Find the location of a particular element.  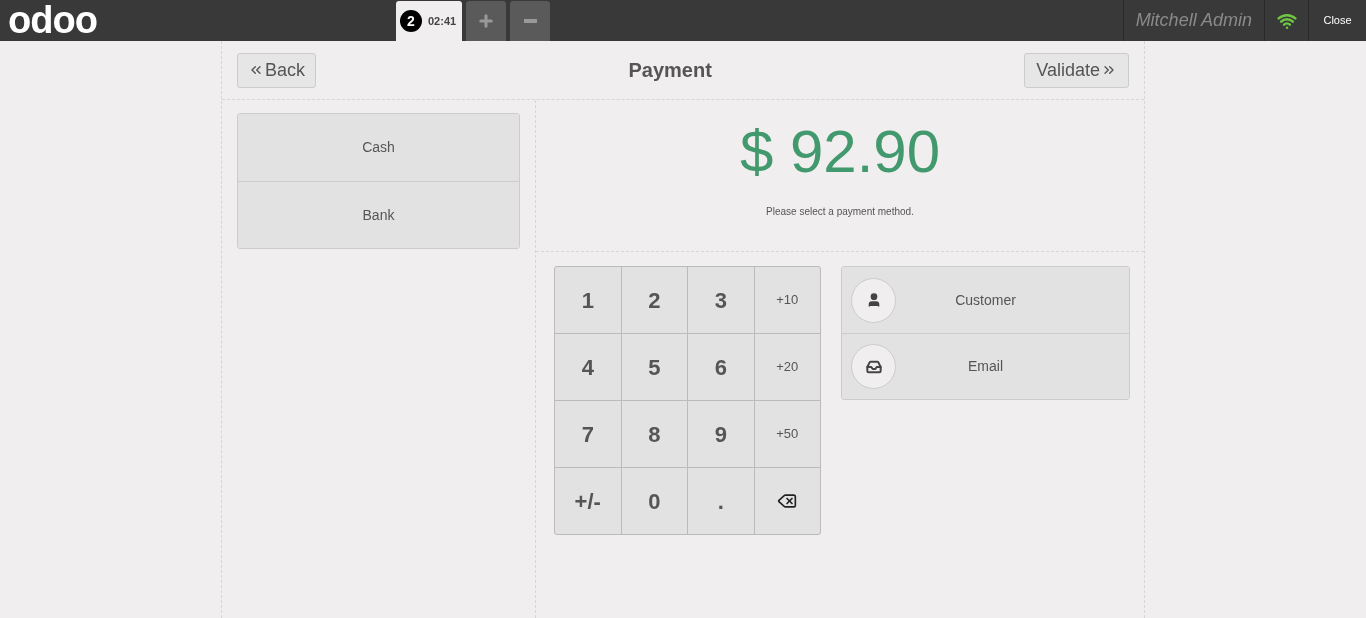

order-time: 02:41 is located at coordinates (442, 21).